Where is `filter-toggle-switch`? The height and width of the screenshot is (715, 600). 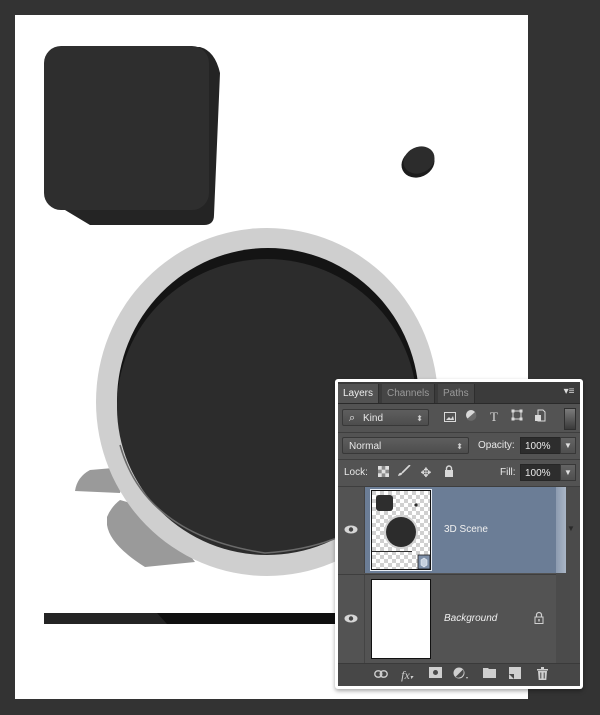
filter-toggle-switch is located at coordinates (570, 419).